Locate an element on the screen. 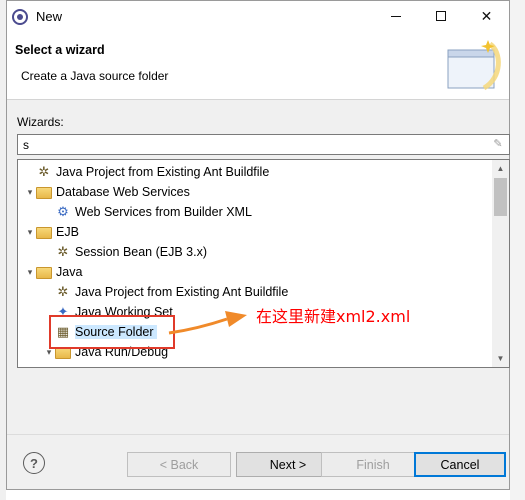 Image resolution: width=525 pixels, height=500 pixels. tree-item: ✲ Session Bean (EJB 3.x) is located at coordinates (125, 252).